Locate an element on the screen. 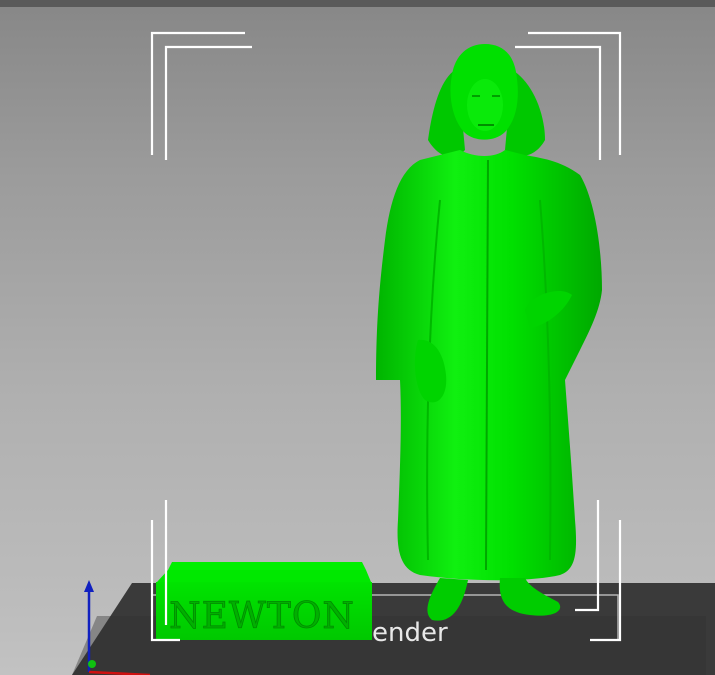 The image size is (715, 675). bed-logo-text: ender is located at coordinates (410, 633).